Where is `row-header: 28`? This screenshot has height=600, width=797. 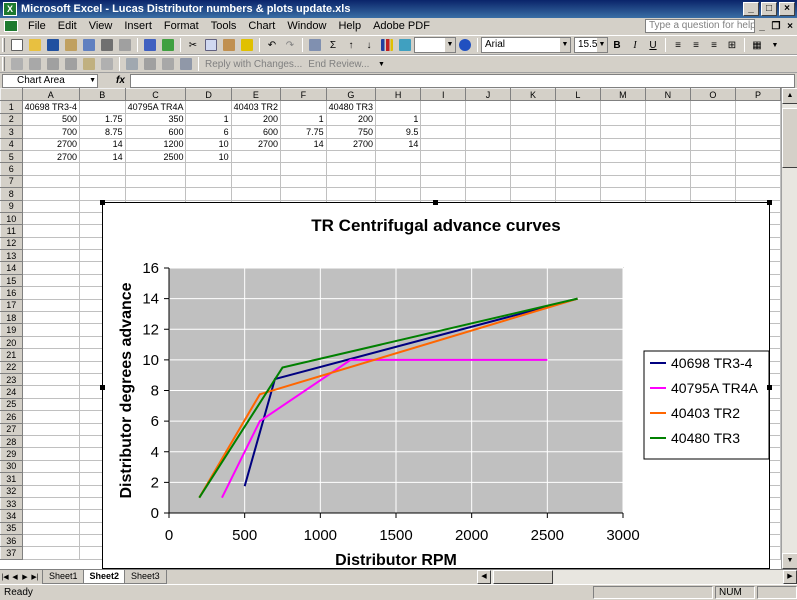 row-header: 28 is located at coordinates (11, 441).